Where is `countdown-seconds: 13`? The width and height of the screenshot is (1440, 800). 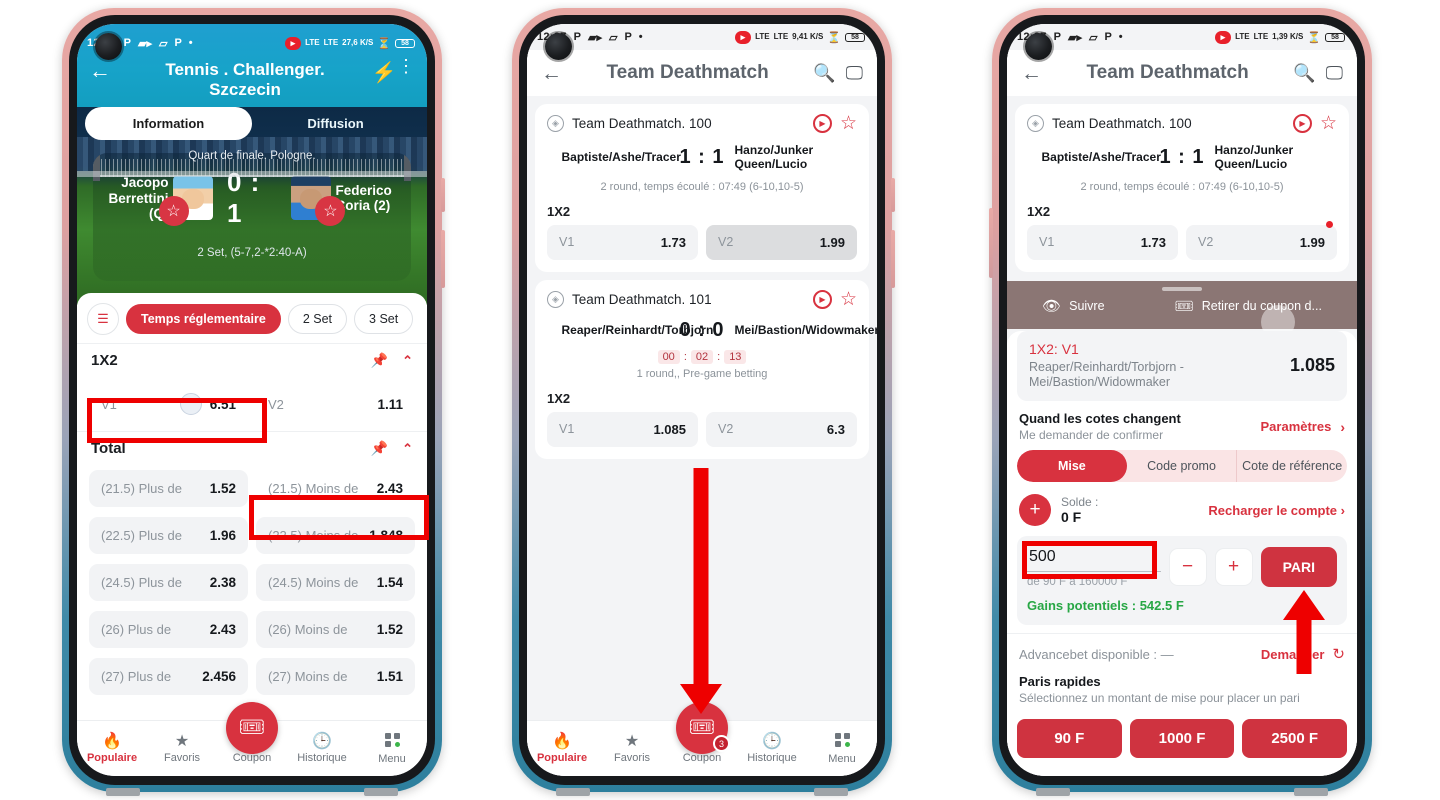 countdown-seconds: 13 is located at coordinates (735, 356).